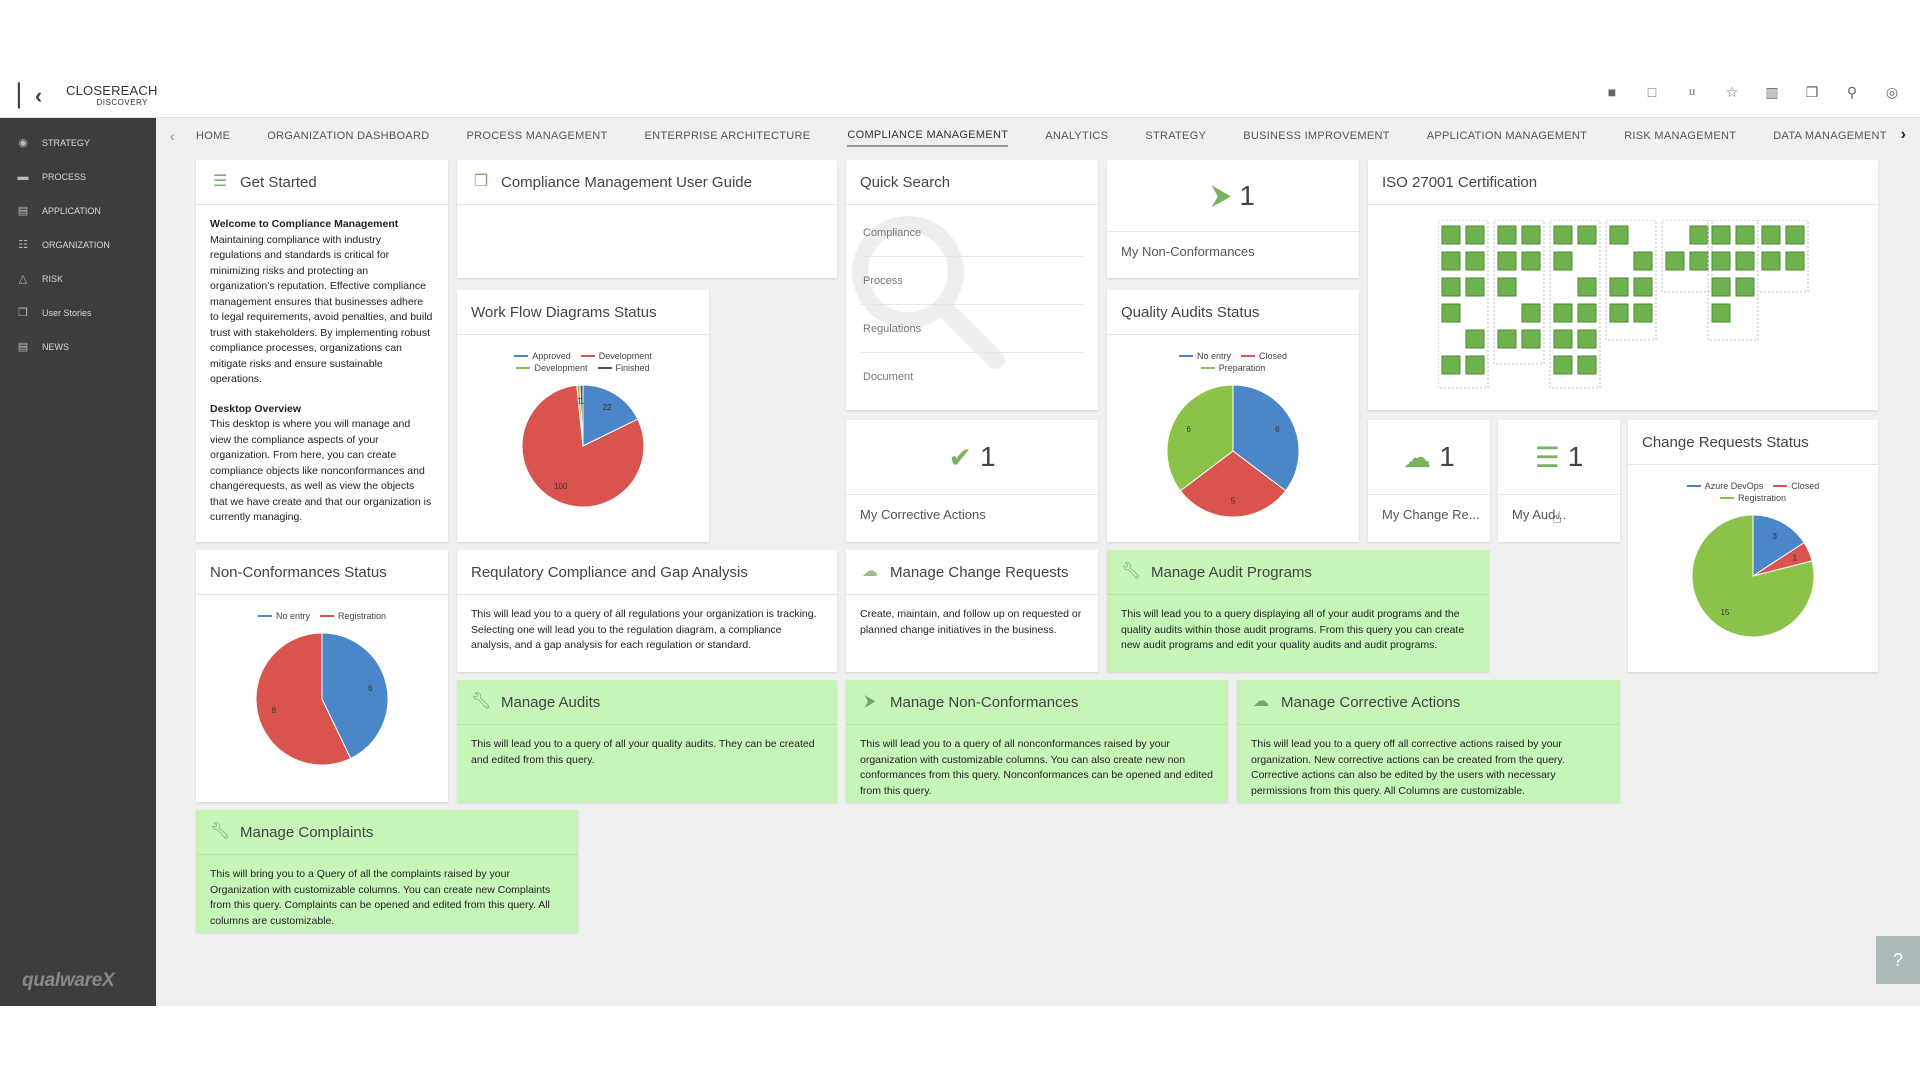 This screenshot has height=1080, width=1920. What do you see at coordinates (1316, 136) in the screenshot?
I see `tab-business-improvement: BUSINESS IMPROVEMENT` at bounding box center [1316, 136].